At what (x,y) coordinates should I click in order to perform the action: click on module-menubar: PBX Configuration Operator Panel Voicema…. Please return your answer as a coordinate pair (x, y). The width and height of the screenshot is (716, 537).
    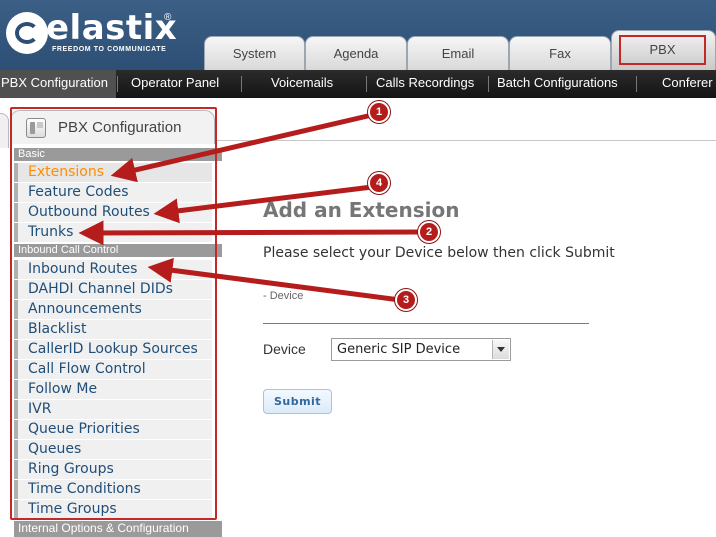
    Looking at the image, I should click on (358, 84).